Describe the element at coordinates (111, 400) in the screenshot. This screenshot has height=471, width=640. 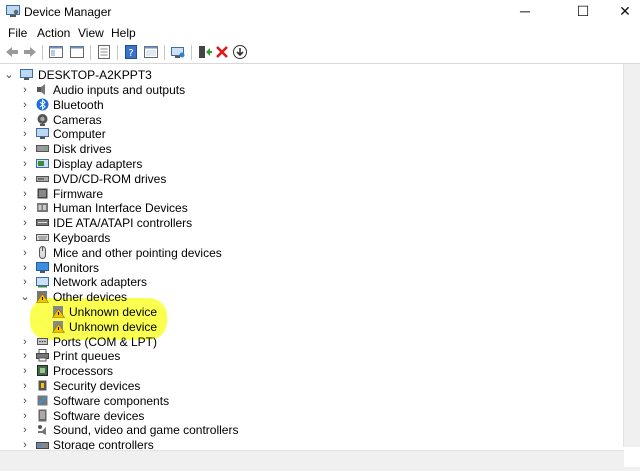
I see `tree-item-label: Software components` at that location.